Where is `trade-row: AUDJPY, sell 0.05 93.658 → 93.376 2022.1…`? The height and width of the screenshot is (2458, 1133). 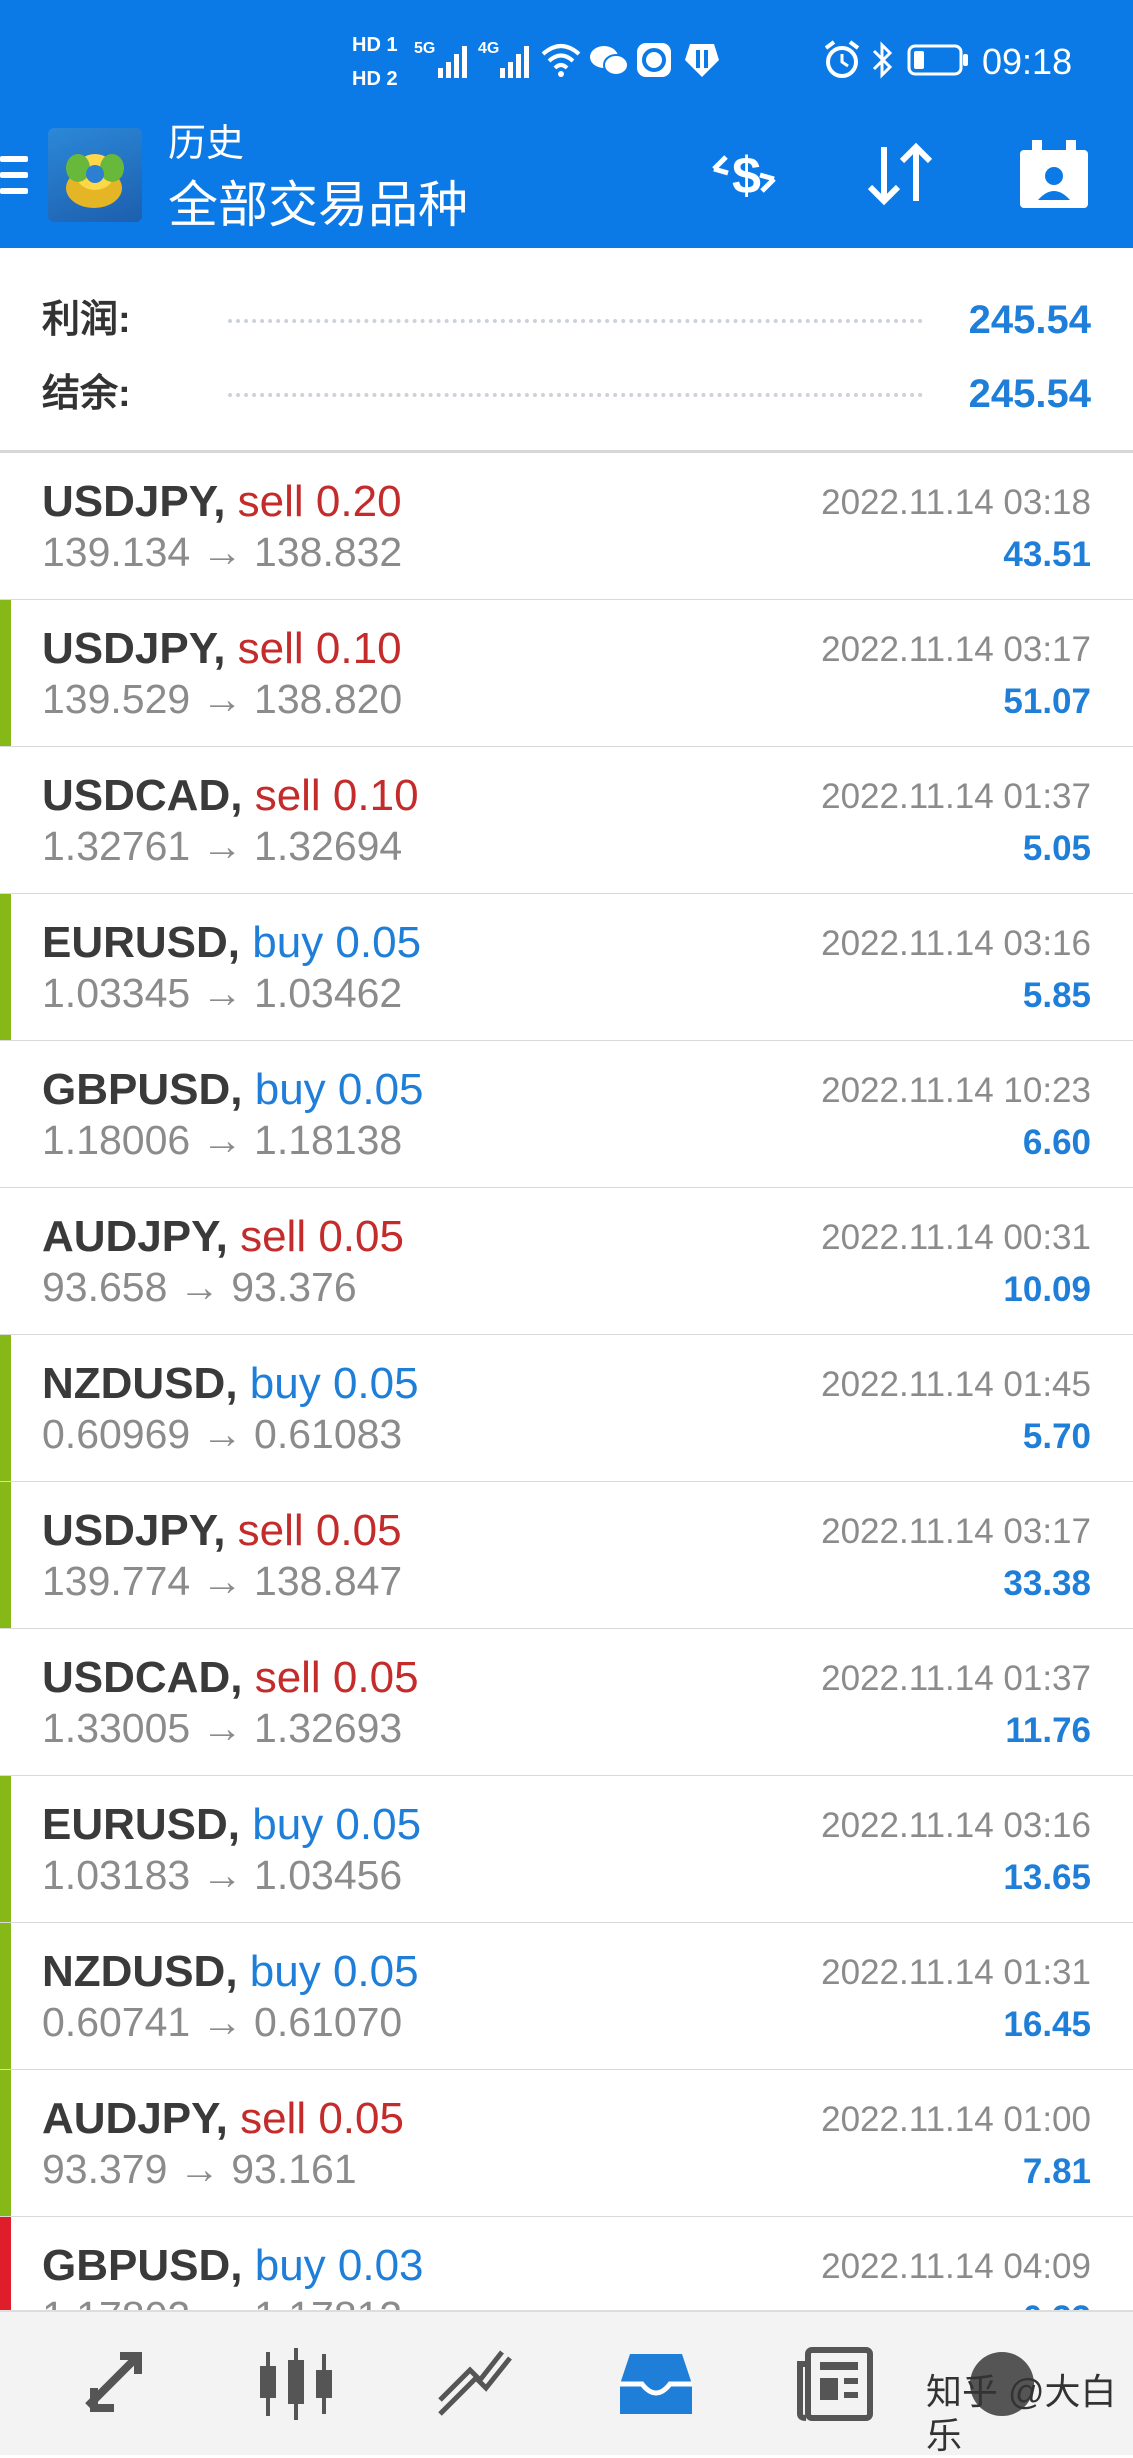 trade-row: AUDJPY, sell 0.05 93.658 → 93.376 2022.1… is located at coordinates (566, 1261).